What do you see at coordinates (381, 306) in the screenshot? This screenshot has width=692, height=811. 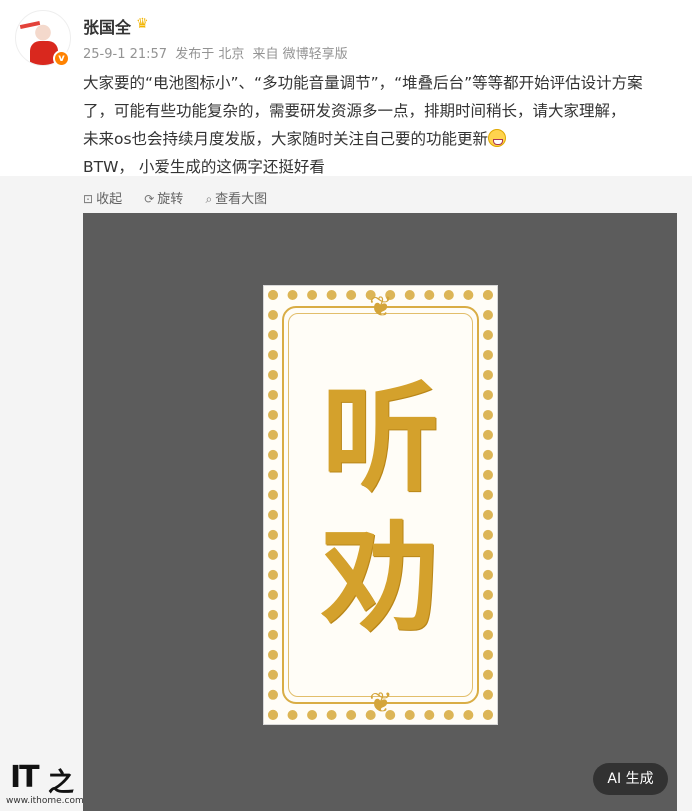 I see `top-ornament-icon: ❦` at bounding box center [381, 306].